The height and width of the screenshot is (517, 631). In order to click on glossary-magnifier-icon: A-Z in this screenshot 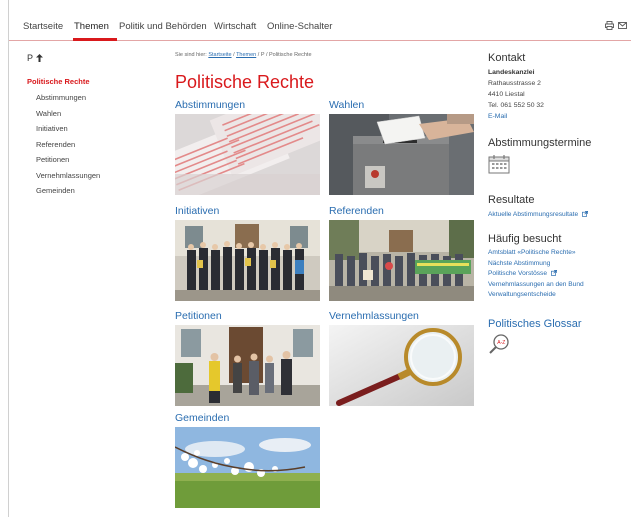, I will do `click(558, 346)`.